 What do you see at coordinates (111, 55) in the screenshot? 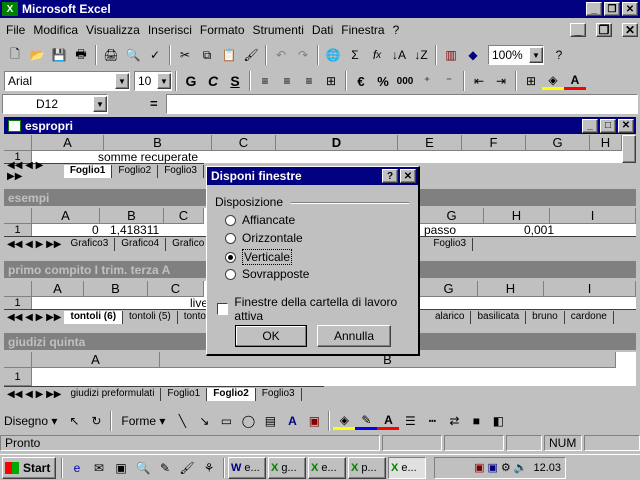
I see `print-icon: 🖨` at bounding box center [111, 55].